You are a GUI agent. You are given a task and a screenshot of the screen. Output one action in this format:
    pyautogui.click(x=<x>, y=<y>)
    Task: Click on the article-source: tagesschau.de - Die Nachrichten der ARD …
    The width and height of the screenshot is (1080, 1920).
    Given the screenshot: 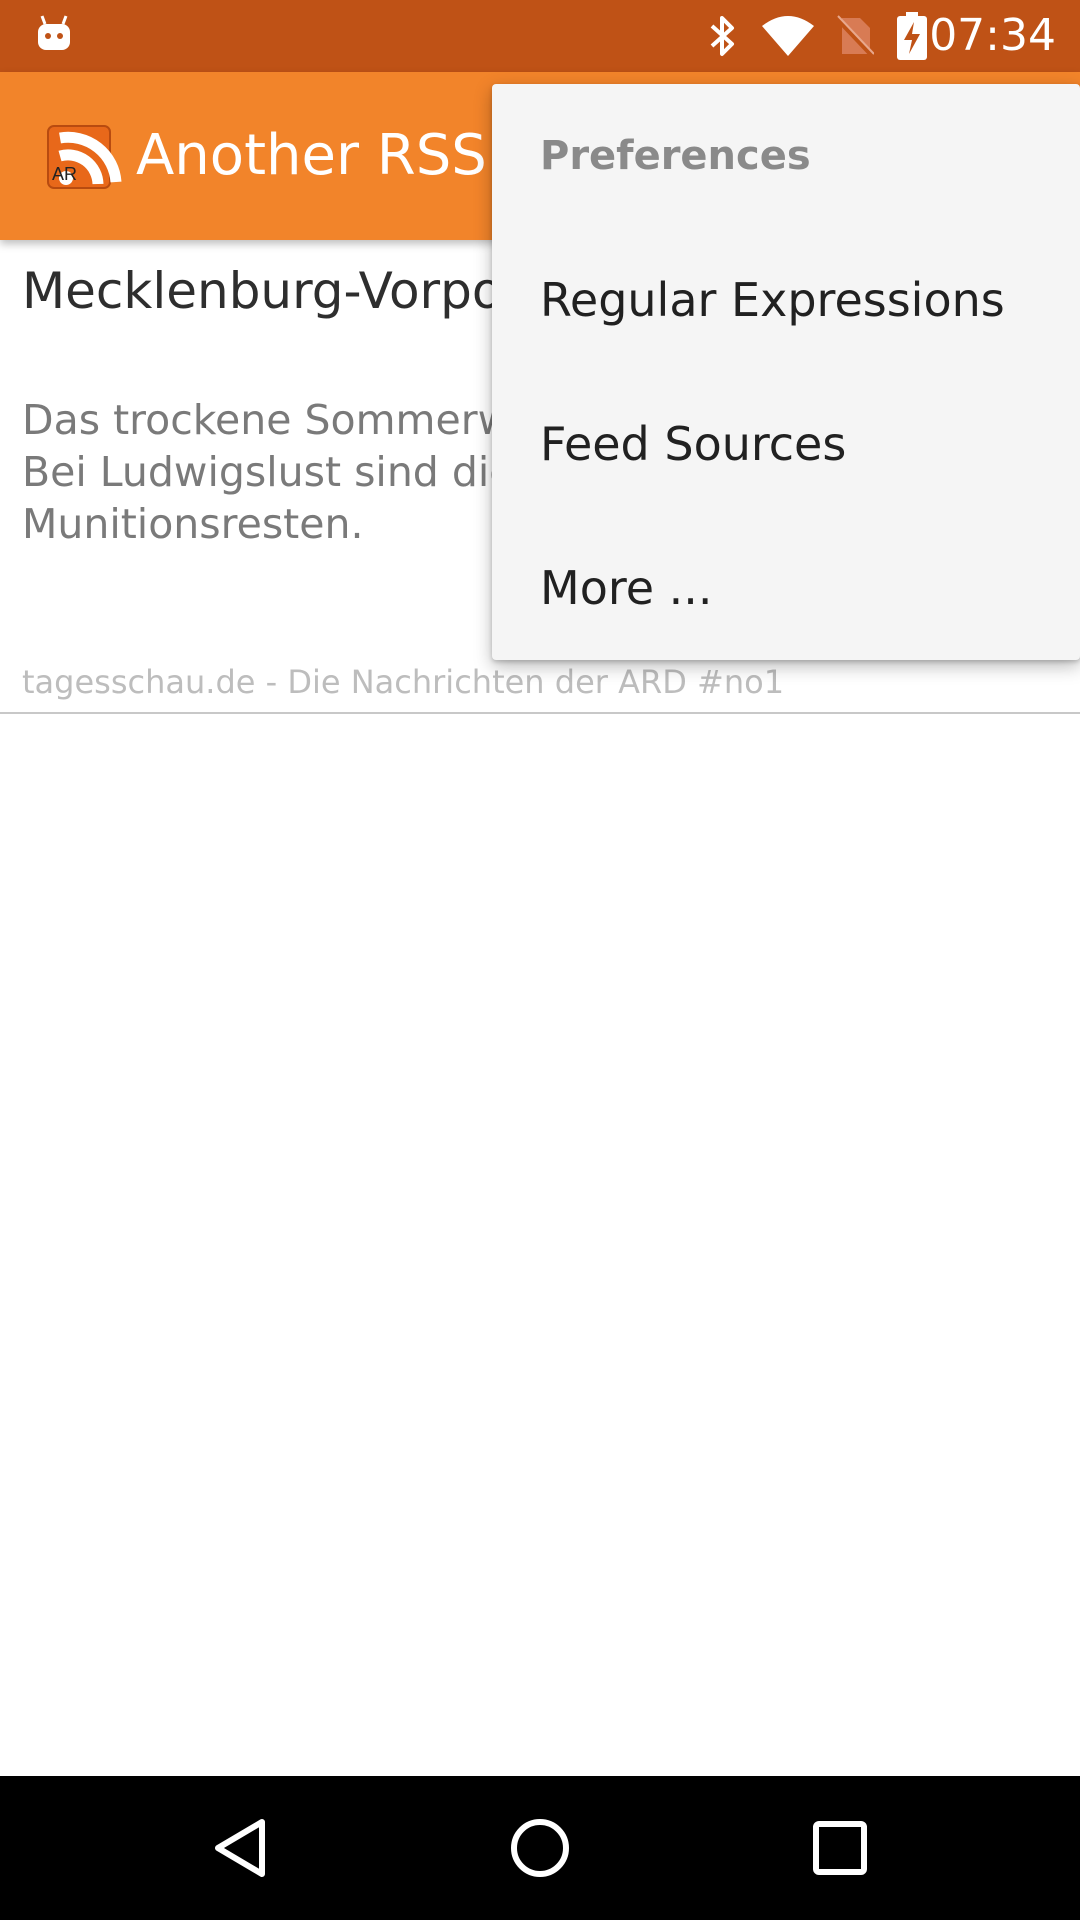 What is the action you would take?
    pyautogui.click(x=403, y=682)
    